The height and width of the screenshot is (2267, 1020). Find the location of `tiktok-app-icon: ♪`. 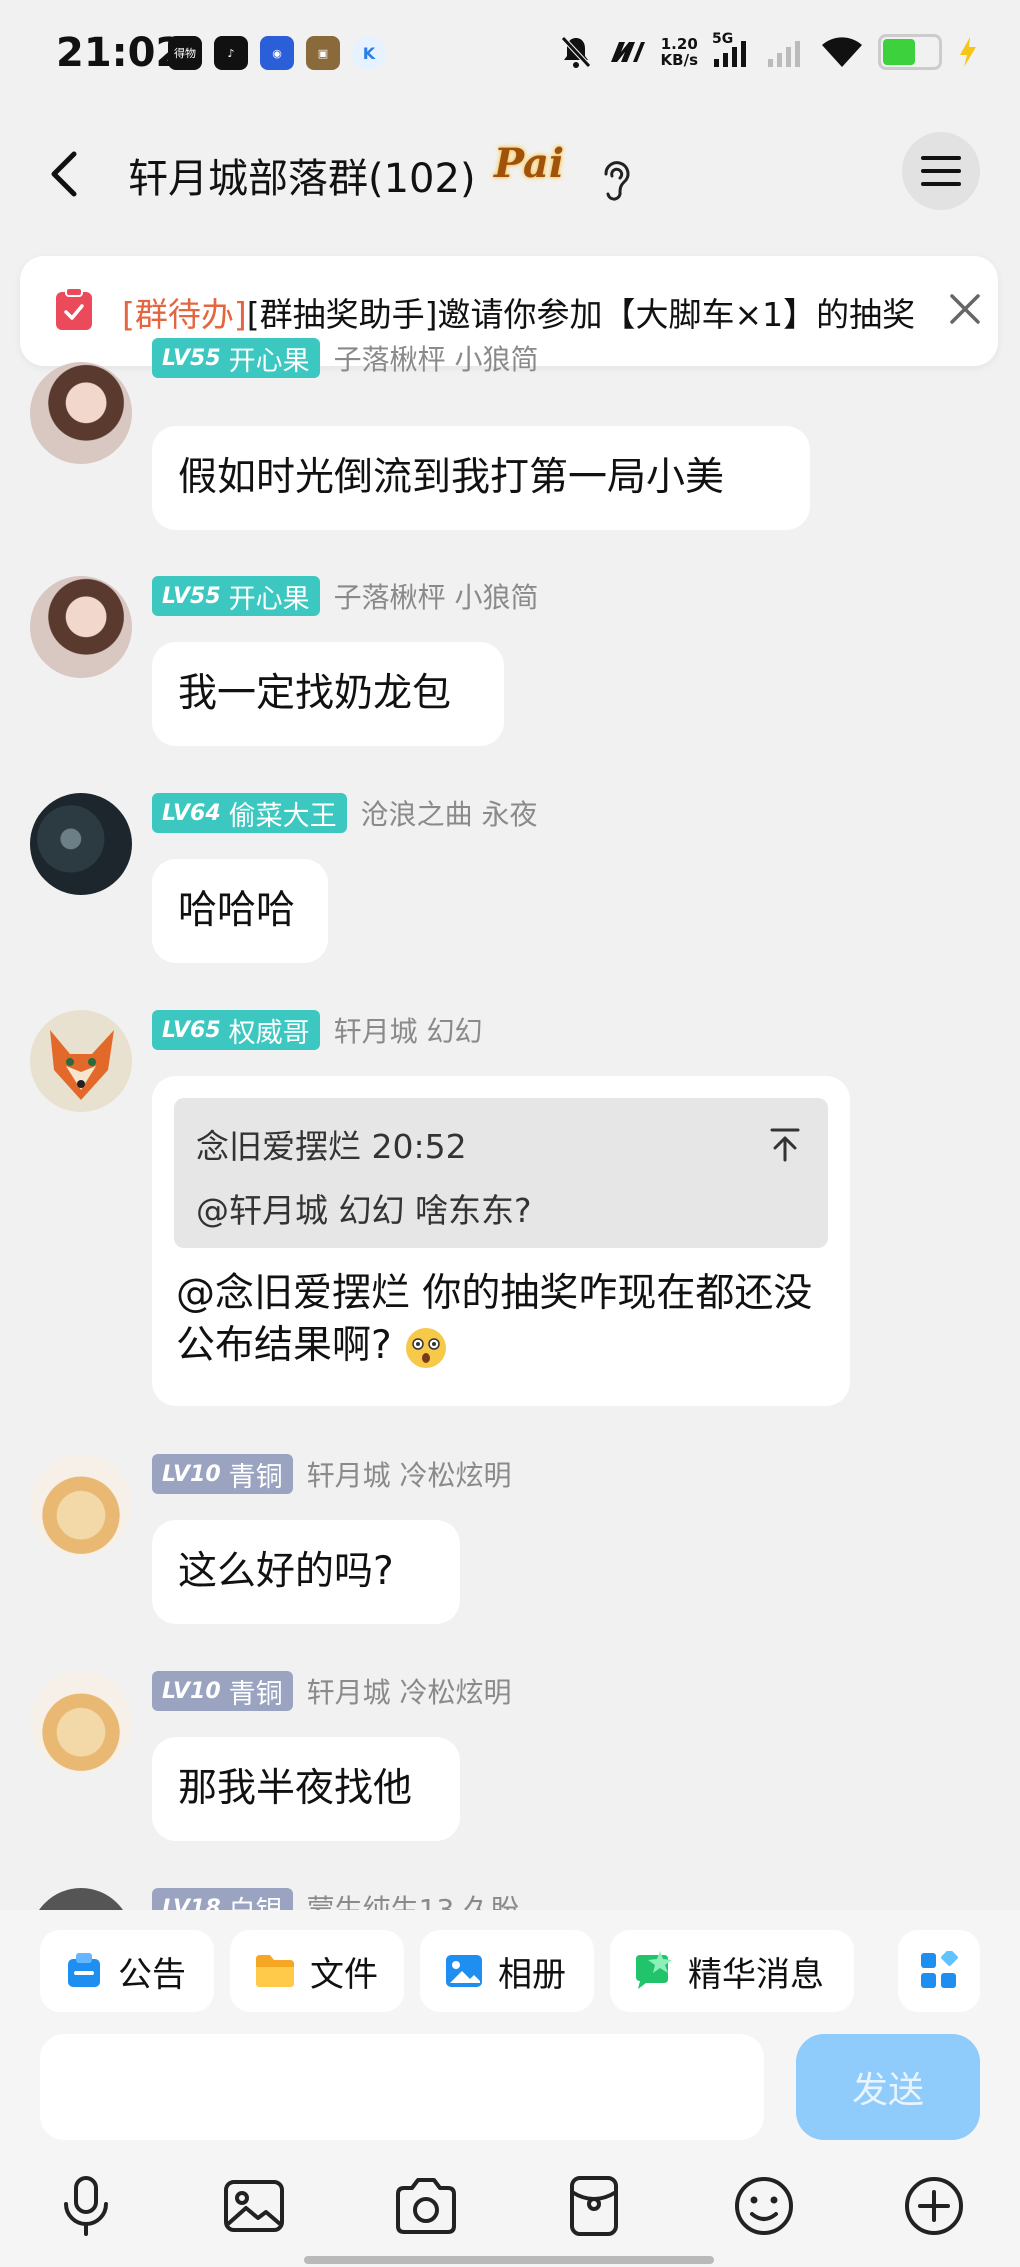

tiktok-app-icon: ♪ is located at coordinates (231, 53).